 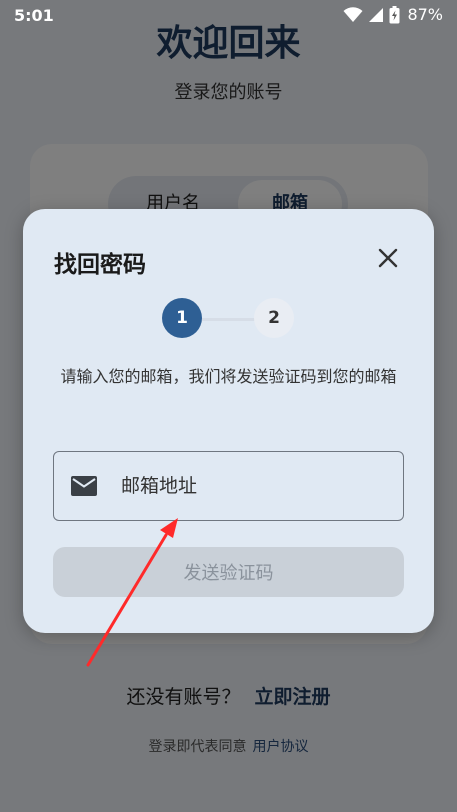 What do you see at coordinates (228, 572) in the screenshot?
I see `send-code-button: 发送验证码` at bounding box center [228, 572].